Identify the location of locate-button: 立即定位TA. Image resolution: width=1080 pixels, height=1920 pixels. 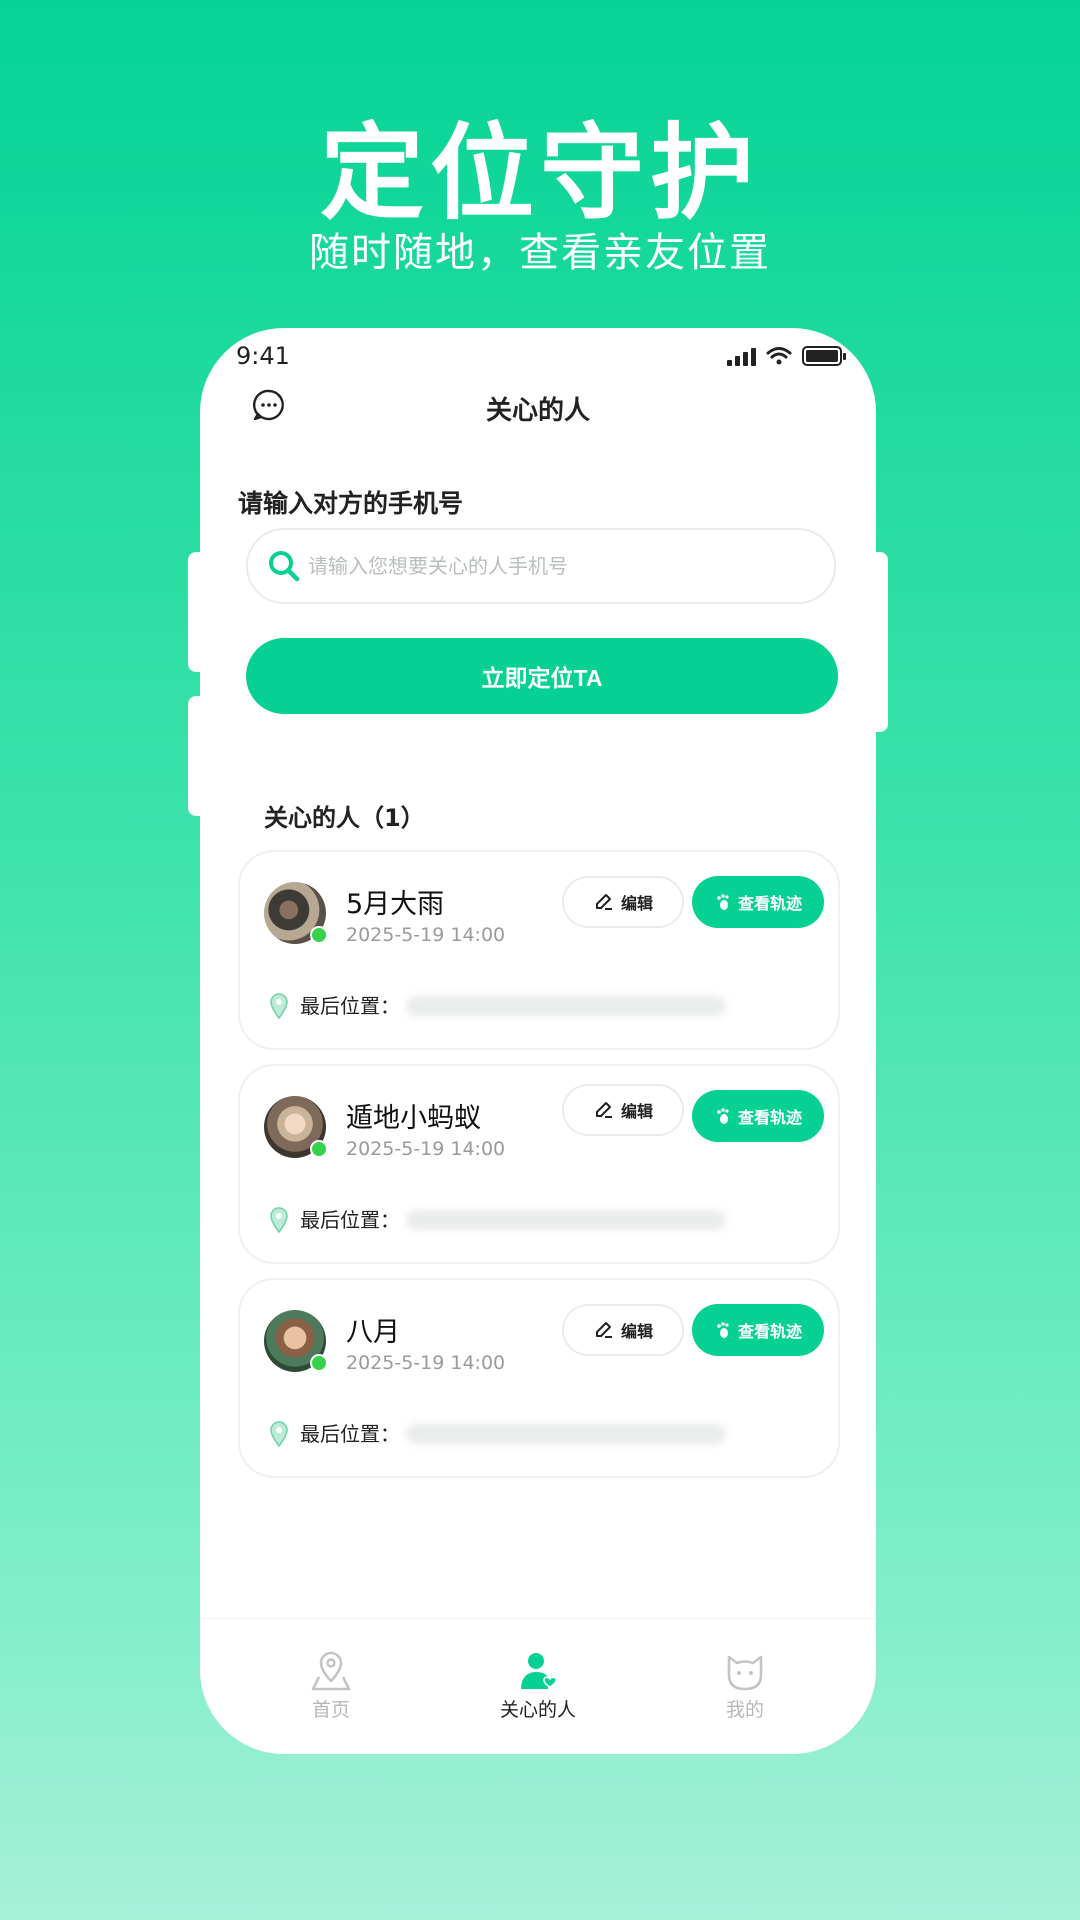
(542, 676).